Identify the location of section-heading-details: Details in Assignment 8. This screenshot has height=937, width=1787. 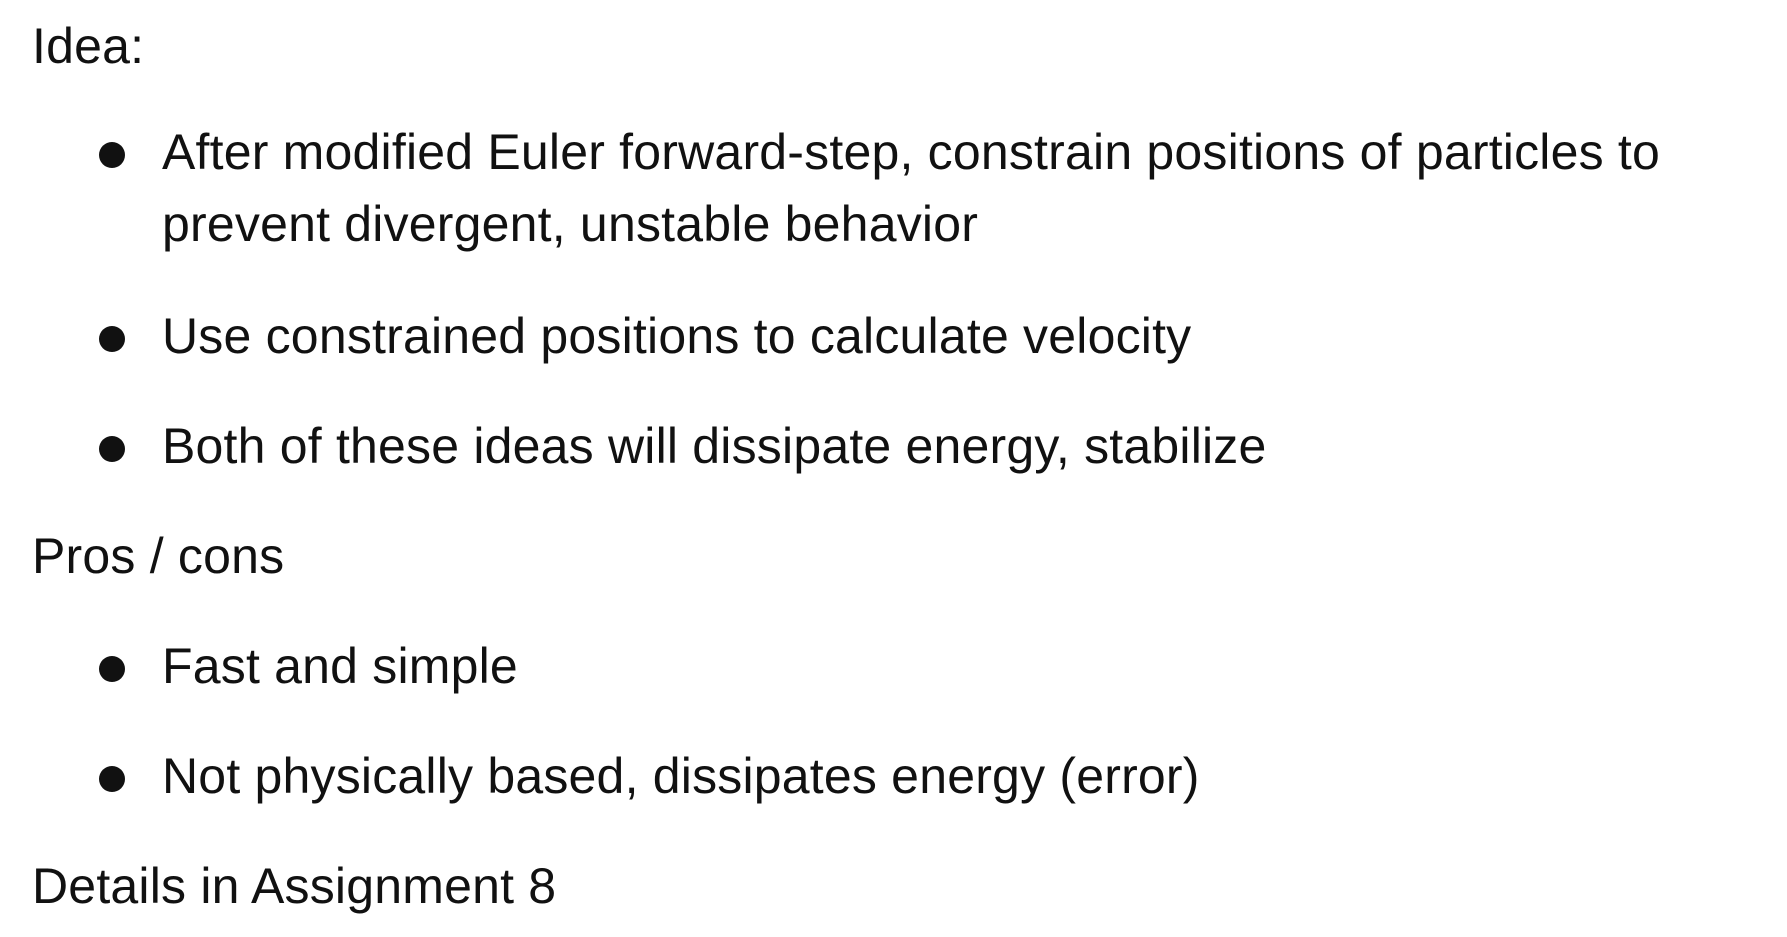
(294, 886).